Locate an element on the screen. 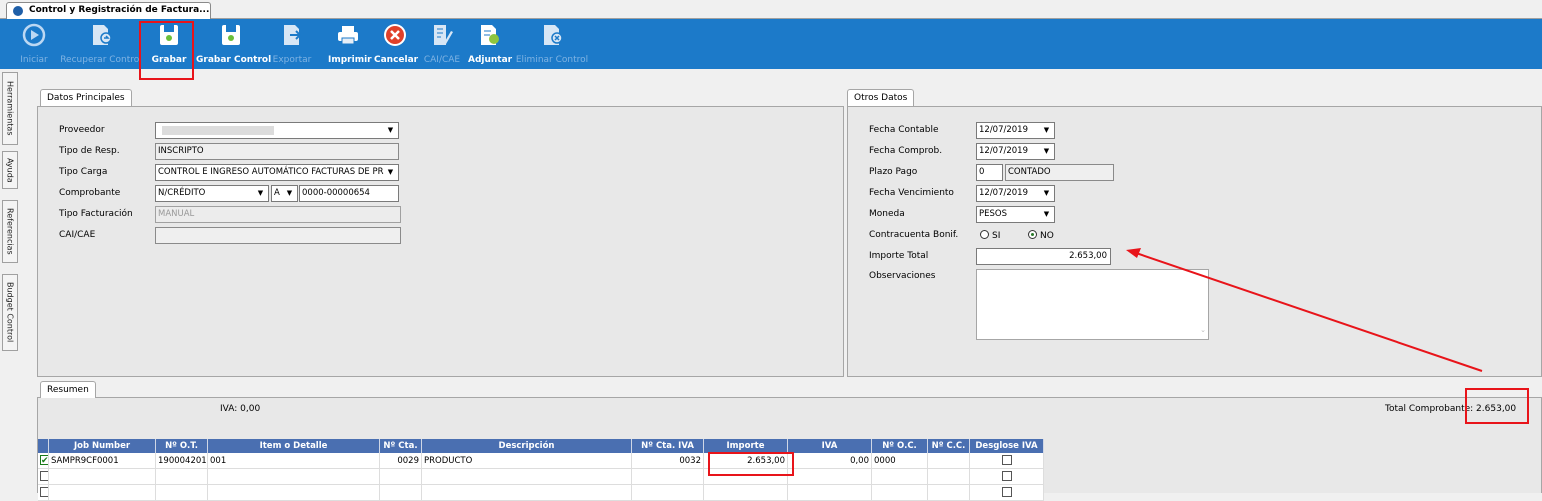  moneda-label: Moneda is located at coordinates (887, 214).